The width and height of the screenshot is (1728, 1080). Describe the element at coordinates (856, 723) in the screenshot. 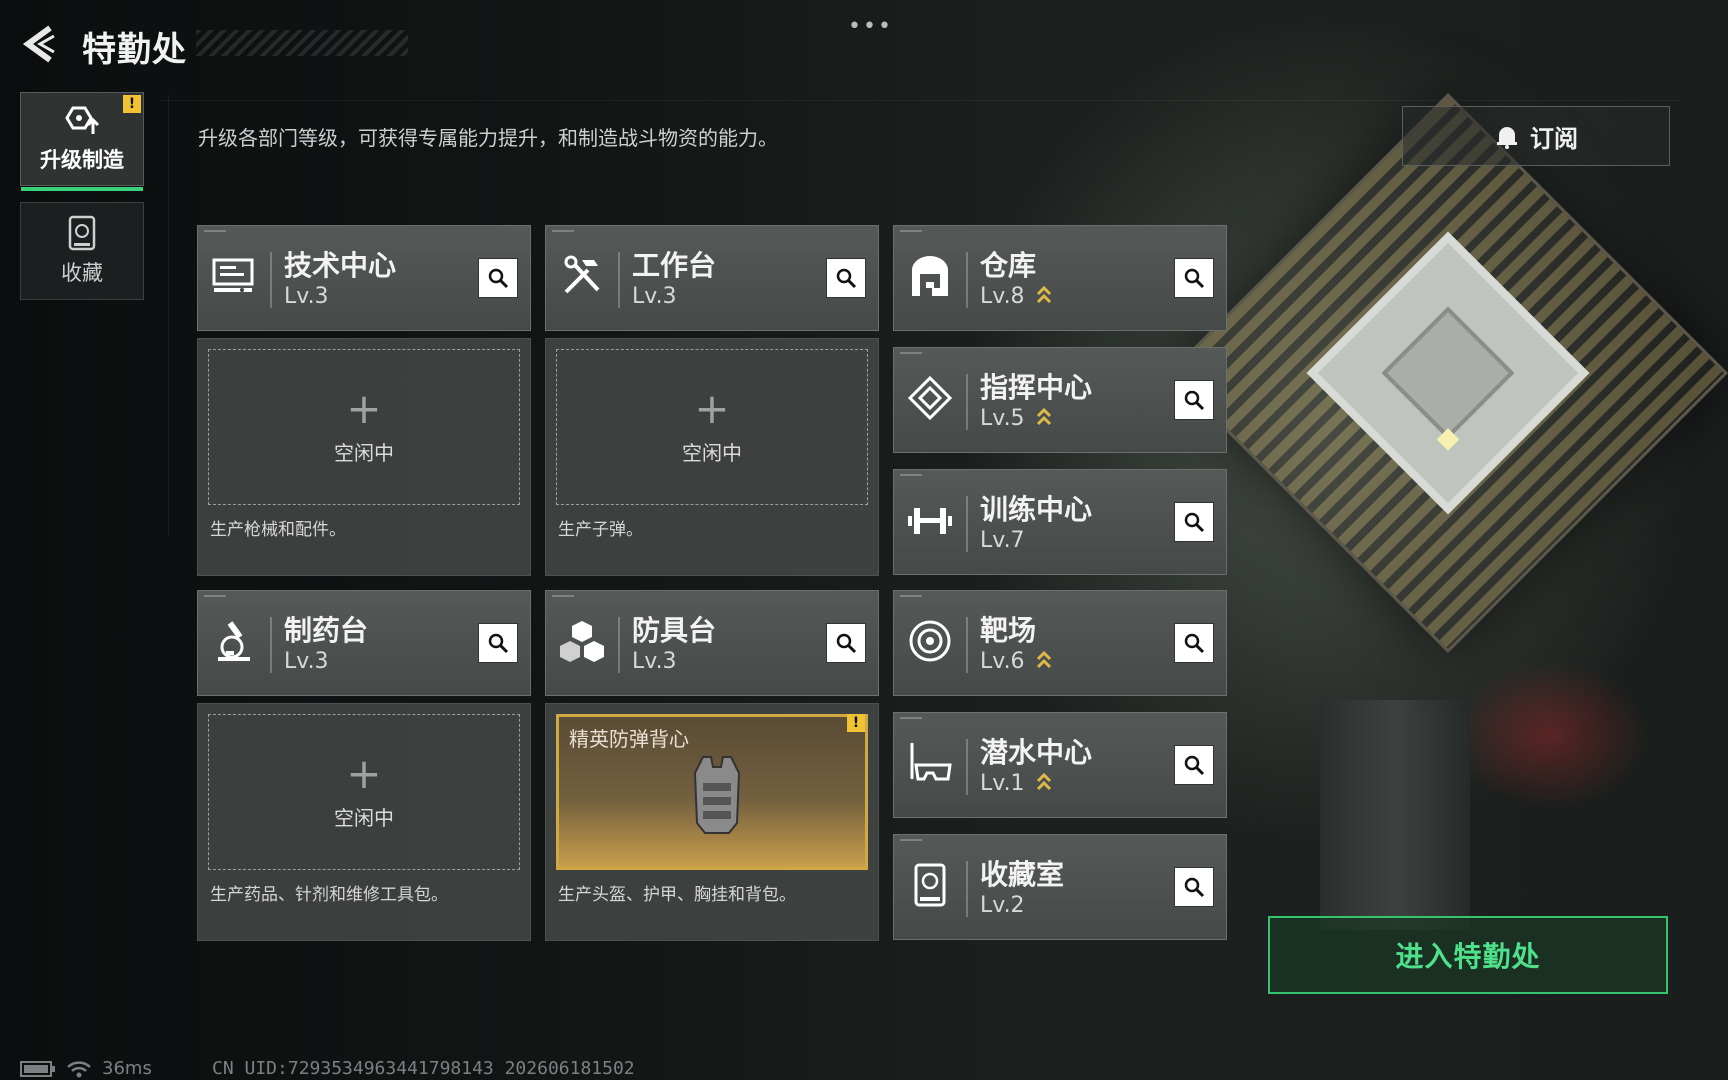

I see `alert-badge: !` at that location.